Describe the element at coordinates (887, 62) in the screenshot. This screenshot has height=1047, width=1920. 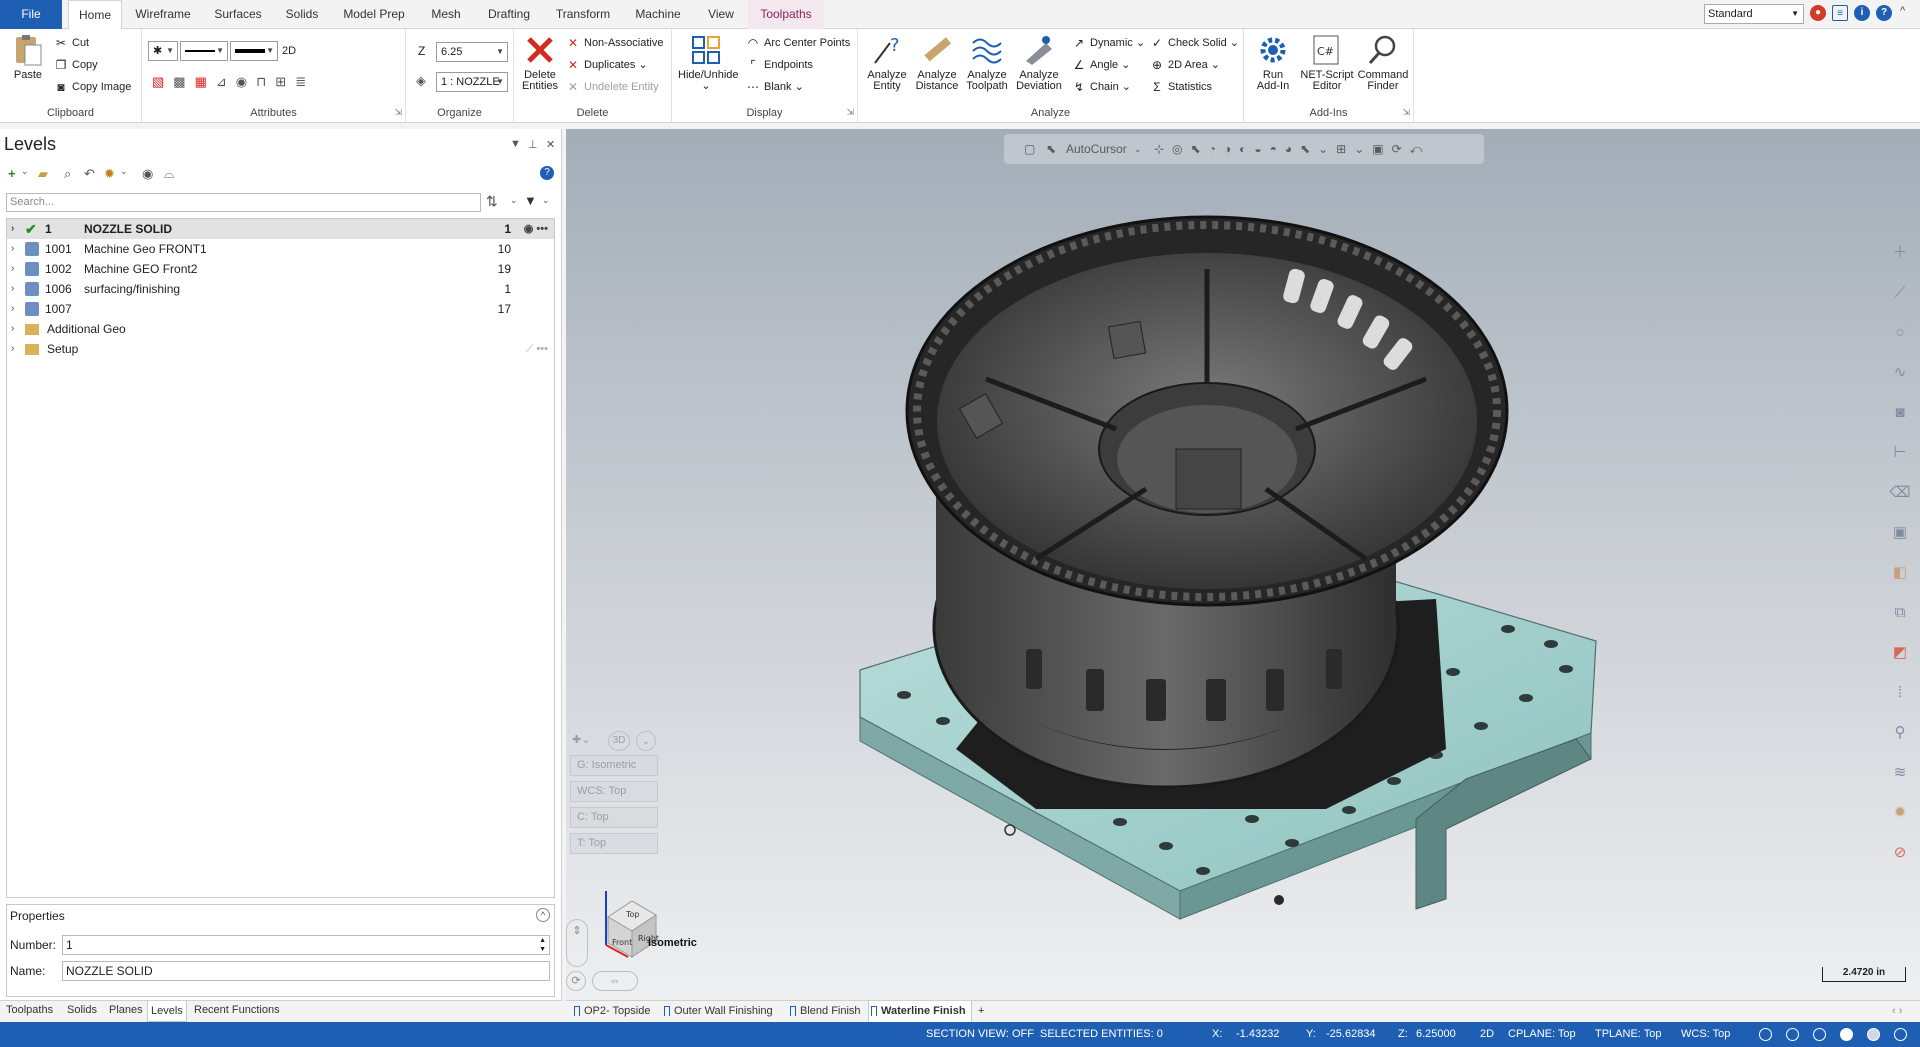
I see `analyze-entity-button: ? Analyze Entity` at that location.